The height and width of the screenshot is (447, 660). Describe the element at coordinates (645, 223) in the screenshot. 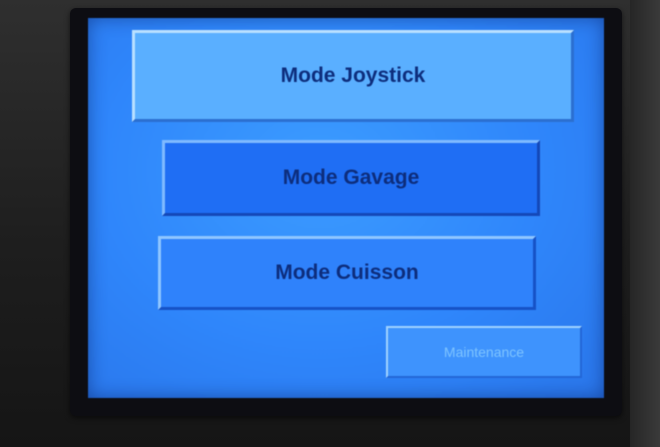

I see `device-side-panel` at that location.